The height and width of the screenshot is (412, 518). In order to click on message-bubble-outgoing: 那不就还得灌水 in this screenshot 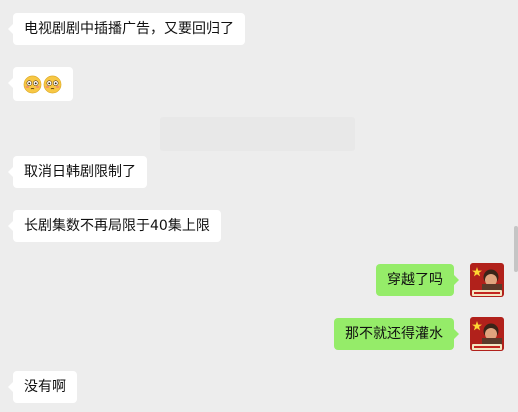, I will do `click(396, 334)`.